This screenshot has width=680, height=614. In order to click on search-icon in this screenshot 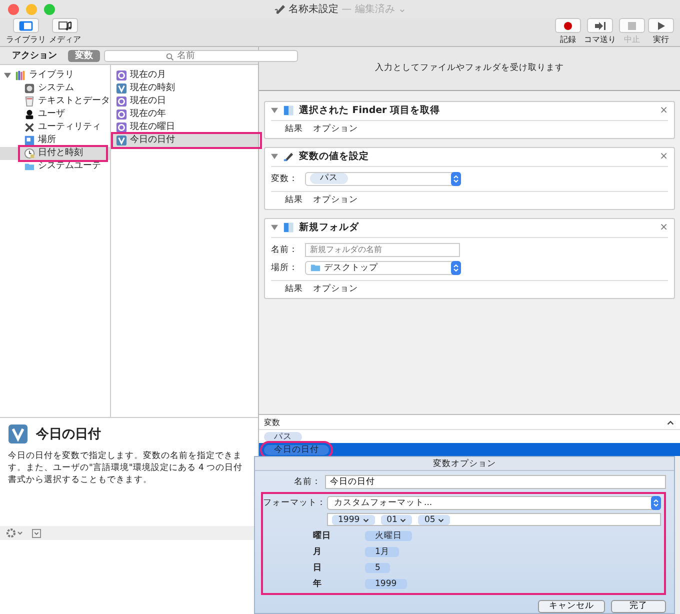, I will do `click(170, 56)`.